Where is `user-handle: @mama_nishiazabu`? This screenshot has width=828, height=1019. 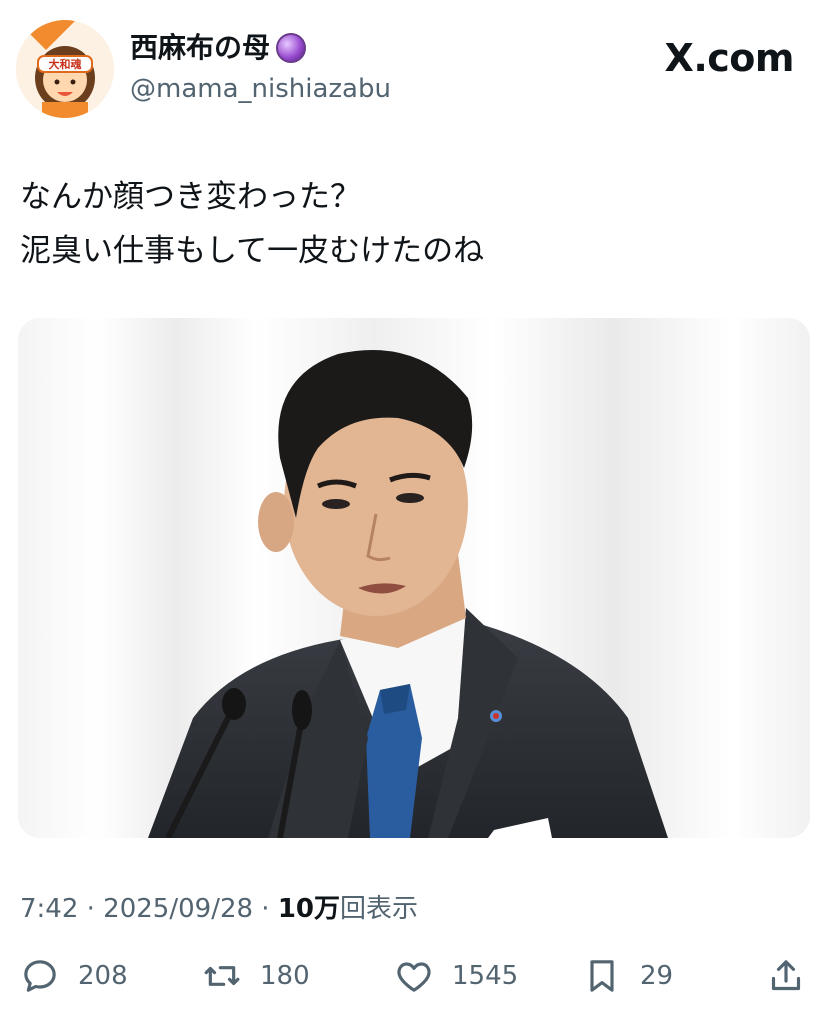
user-handle: @mama_nishiazabu is located at coordinates (260, 89).